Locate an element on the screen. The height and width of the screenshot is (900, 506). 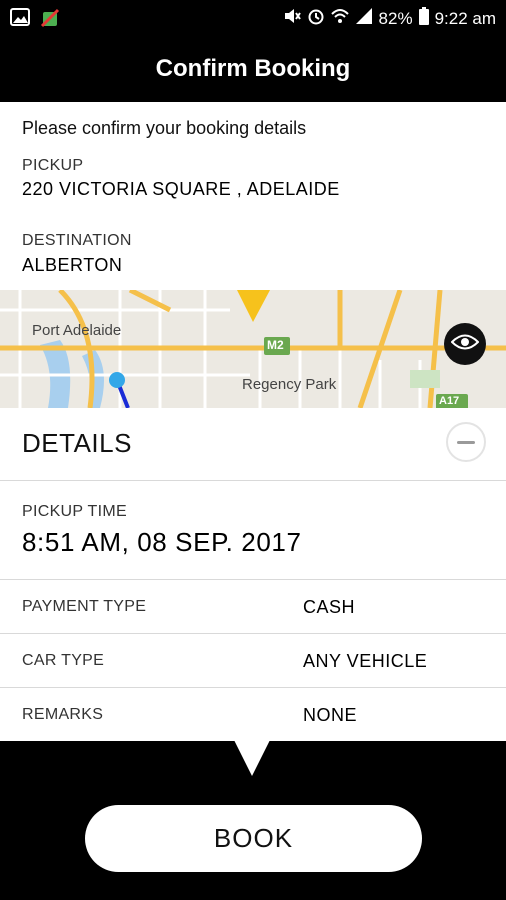
car-type-value: ANY VEHICLE is located at coordinates (365, 661).